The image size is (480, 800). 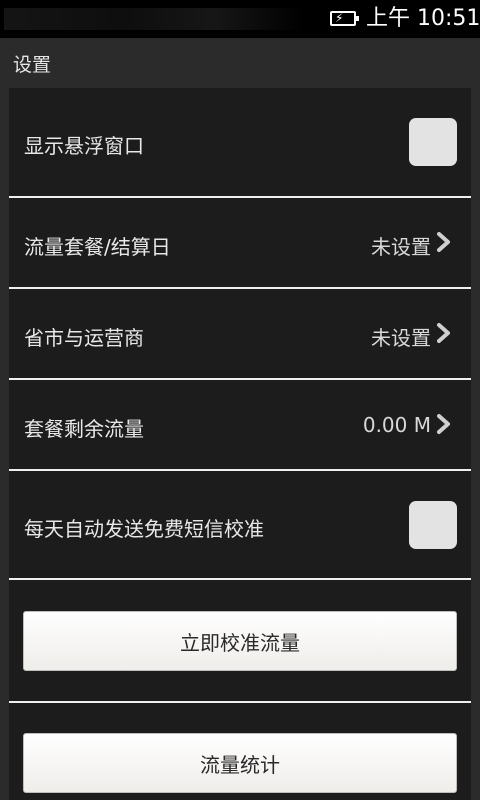 What do you see at coordinates (240, 333) in the screenshot?
I see `setting-row-province-carrier: 省市与运营商 未设置` at bounding box center [240, 333].